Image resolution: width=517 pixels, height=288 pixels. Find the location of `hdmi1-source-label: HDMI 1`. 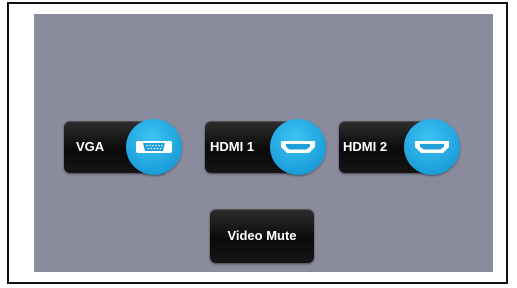

hdmi1-source-label: HDMI 1 is located at coordinates (232, 146).